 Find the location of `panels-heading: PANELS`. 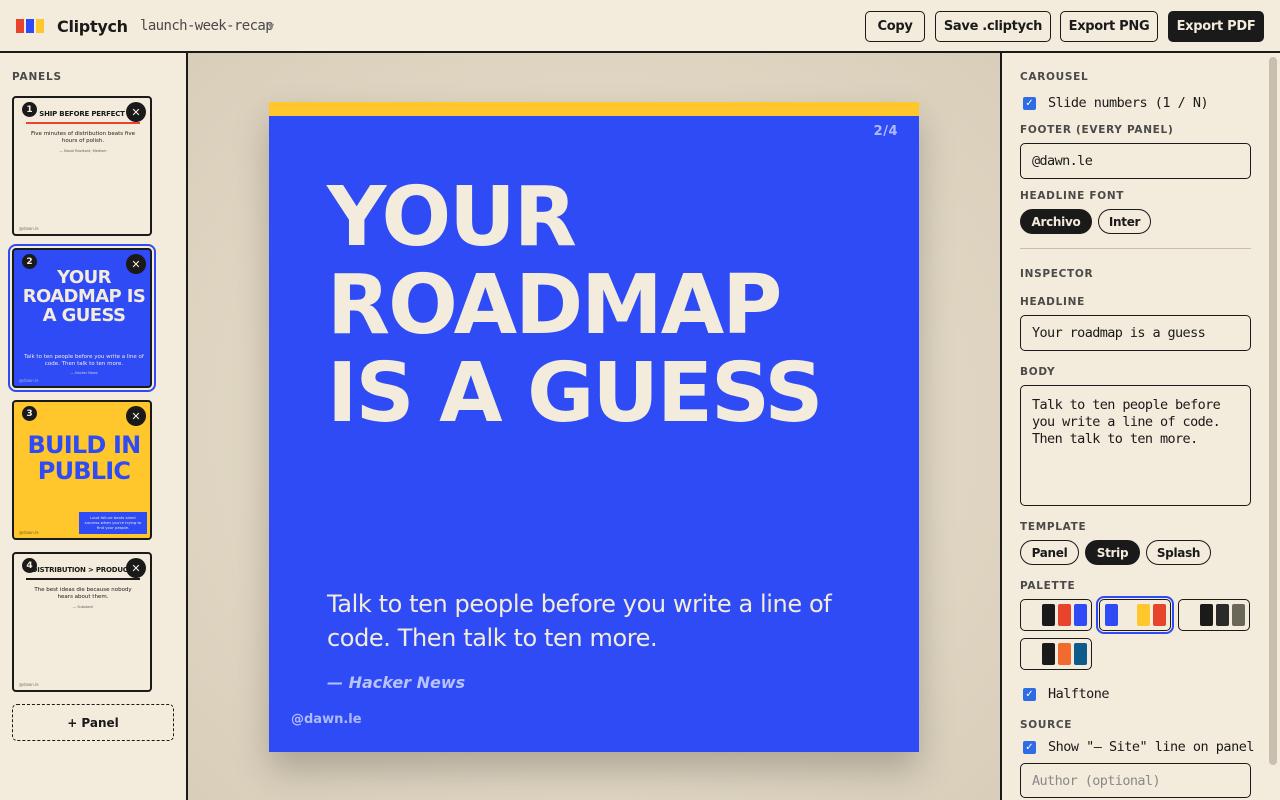

panels-heading: PANELS is located at coordinates (37, 77).